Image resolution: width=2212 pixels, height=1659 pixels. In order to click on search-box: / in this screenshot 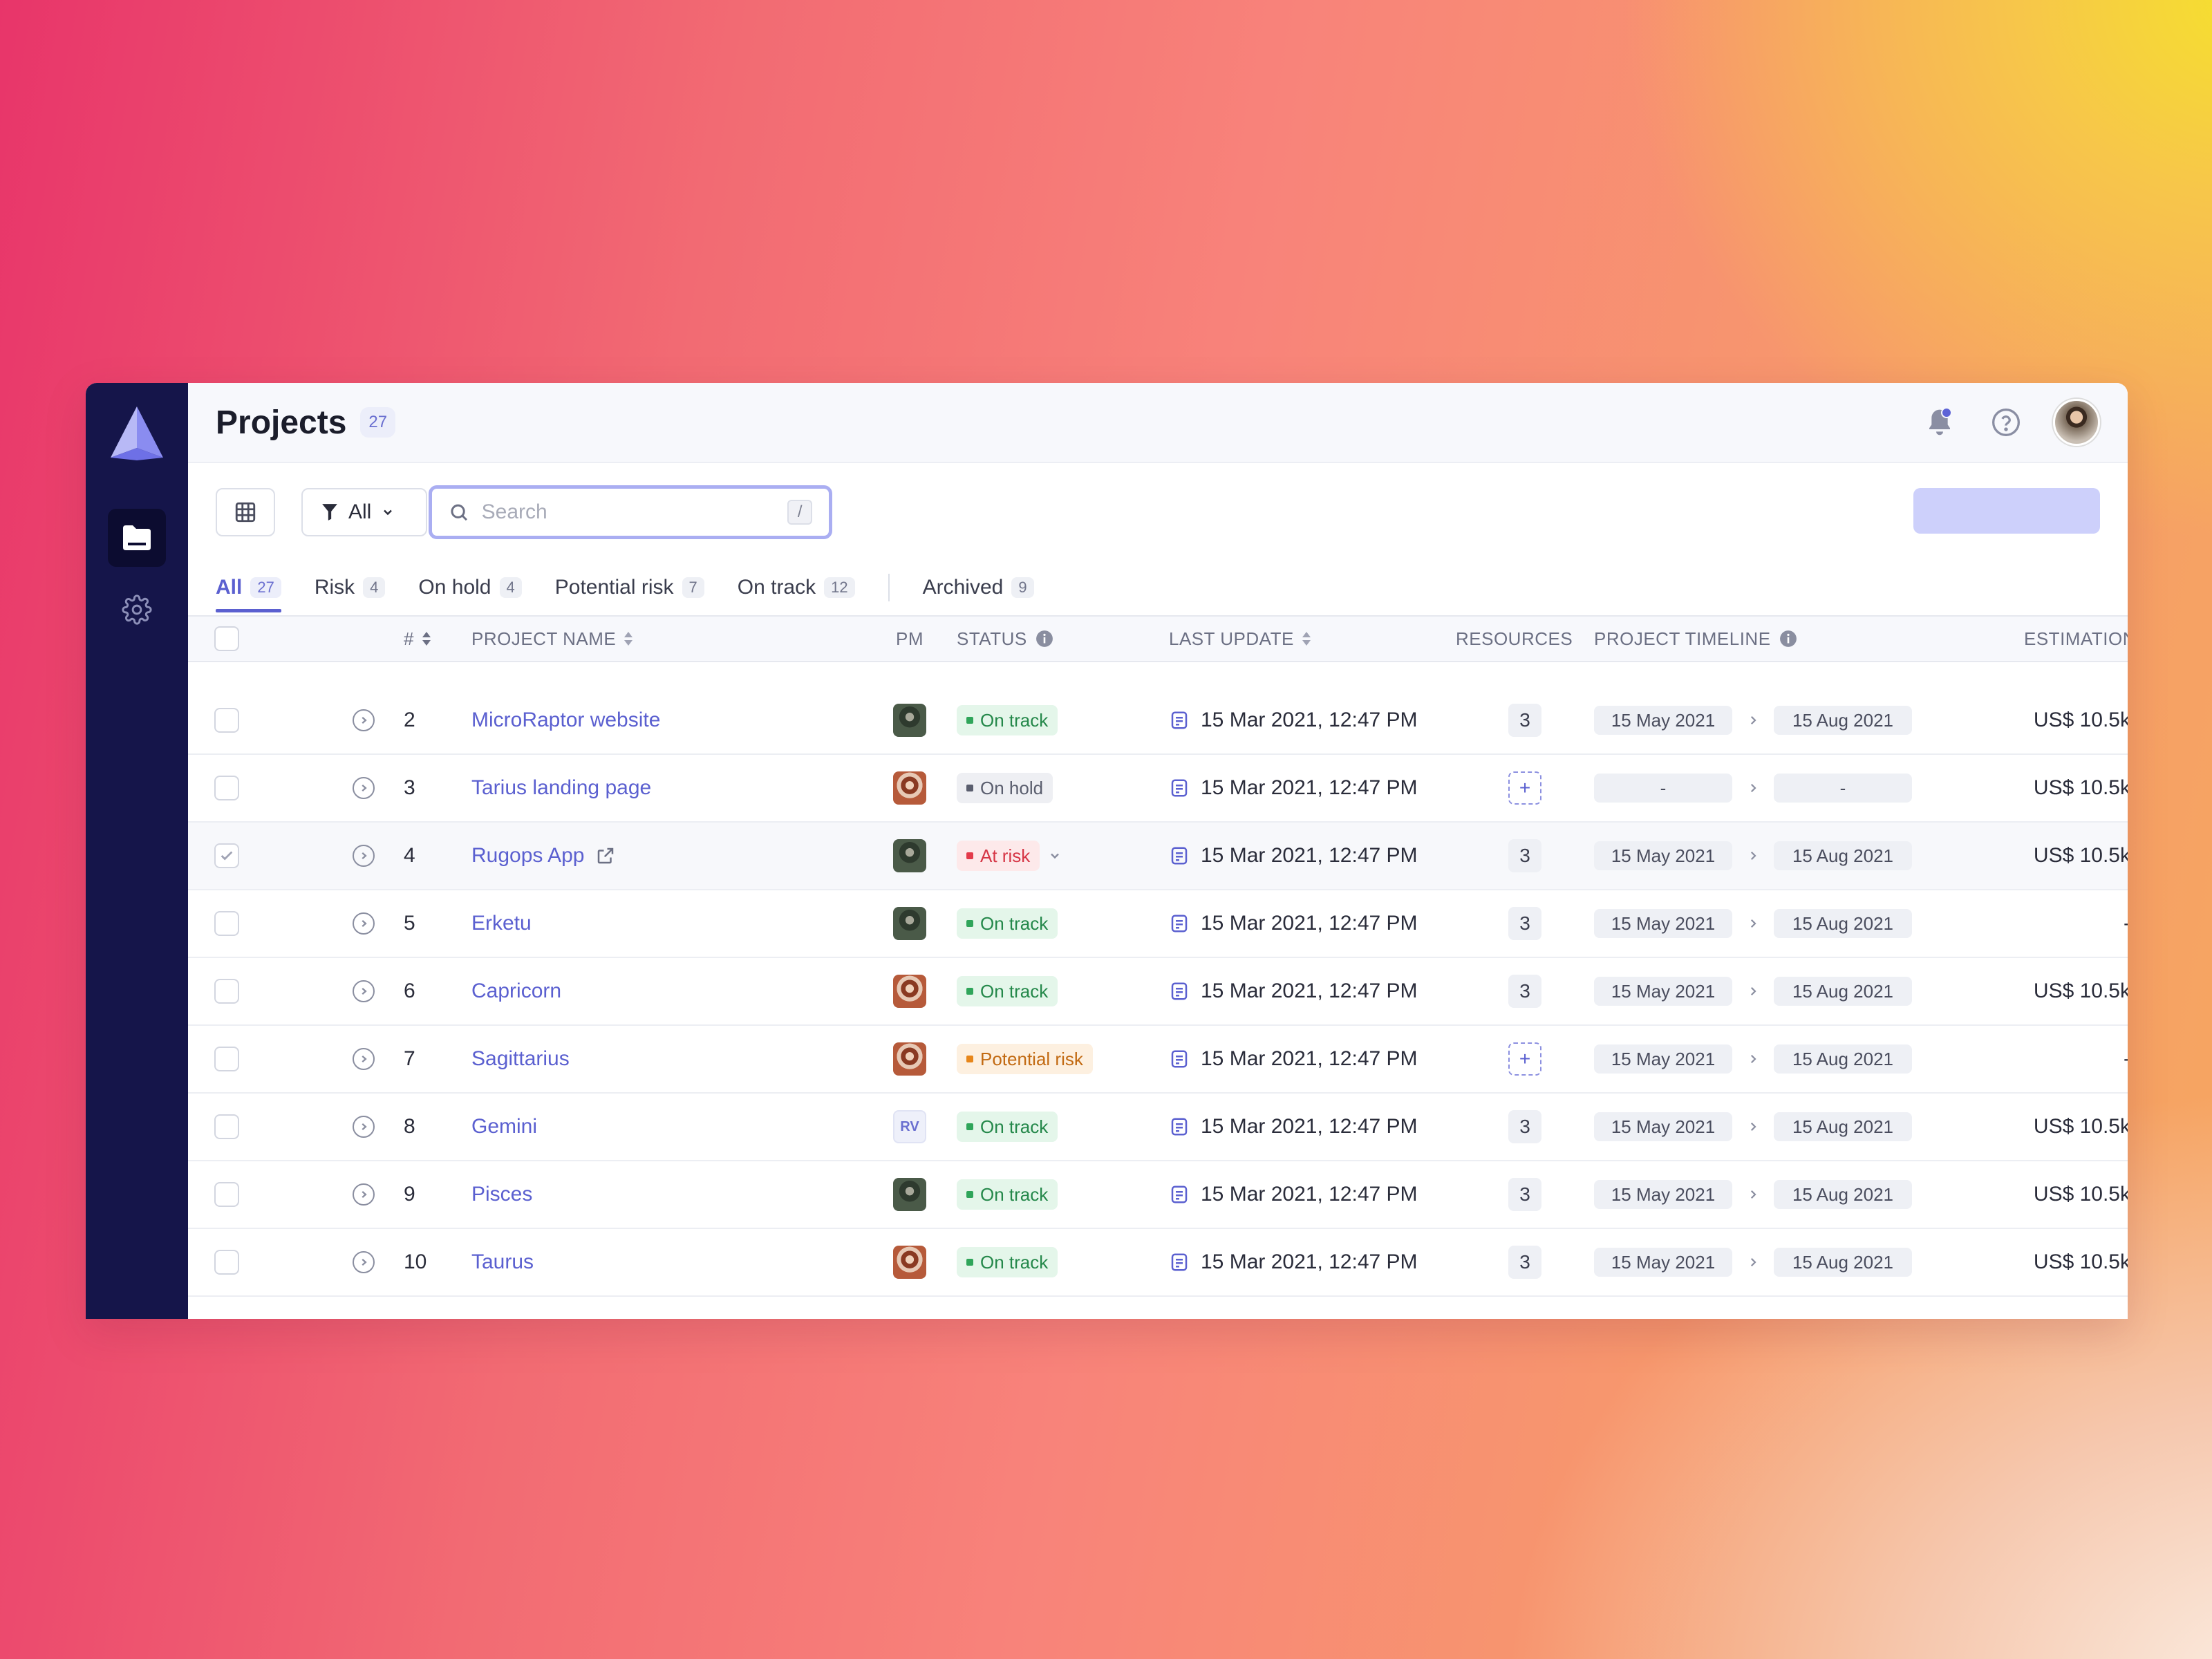, I will do `click(630, 512)`.